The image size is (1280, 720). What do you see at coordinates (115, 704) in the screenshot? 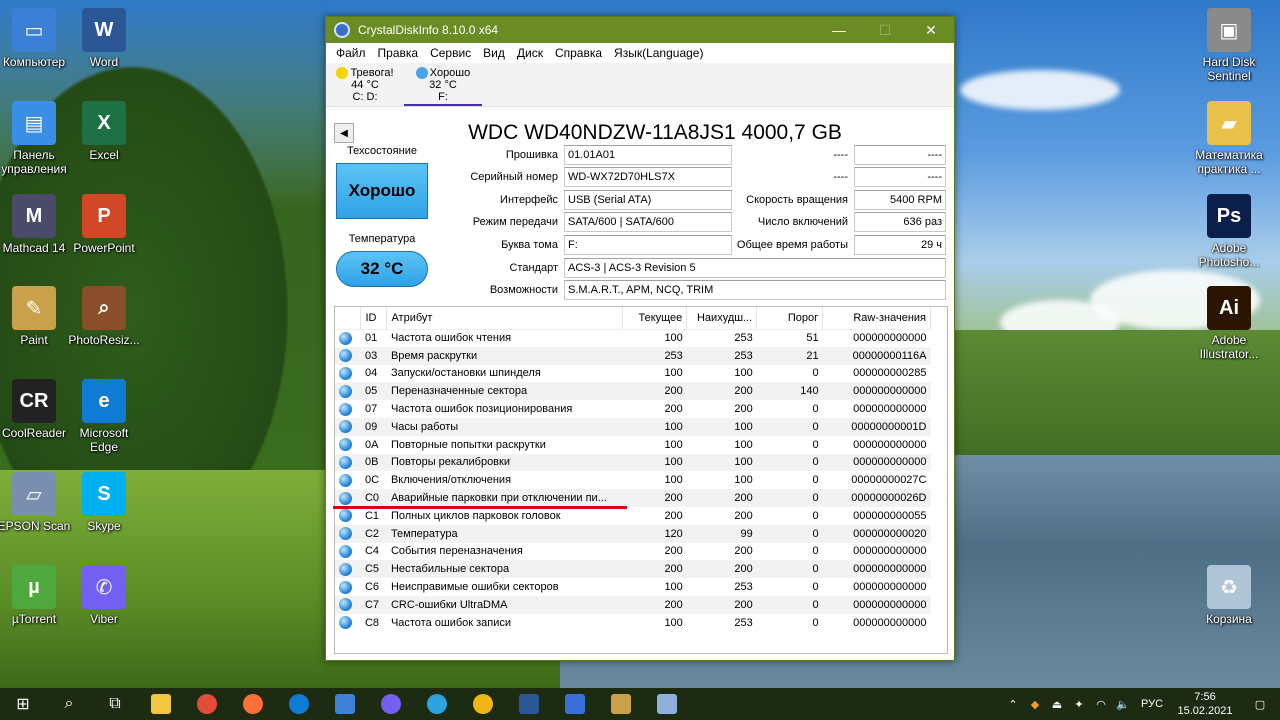
I see `task-view-taskbar-button: ⧉` at bounding box center [115, 704].